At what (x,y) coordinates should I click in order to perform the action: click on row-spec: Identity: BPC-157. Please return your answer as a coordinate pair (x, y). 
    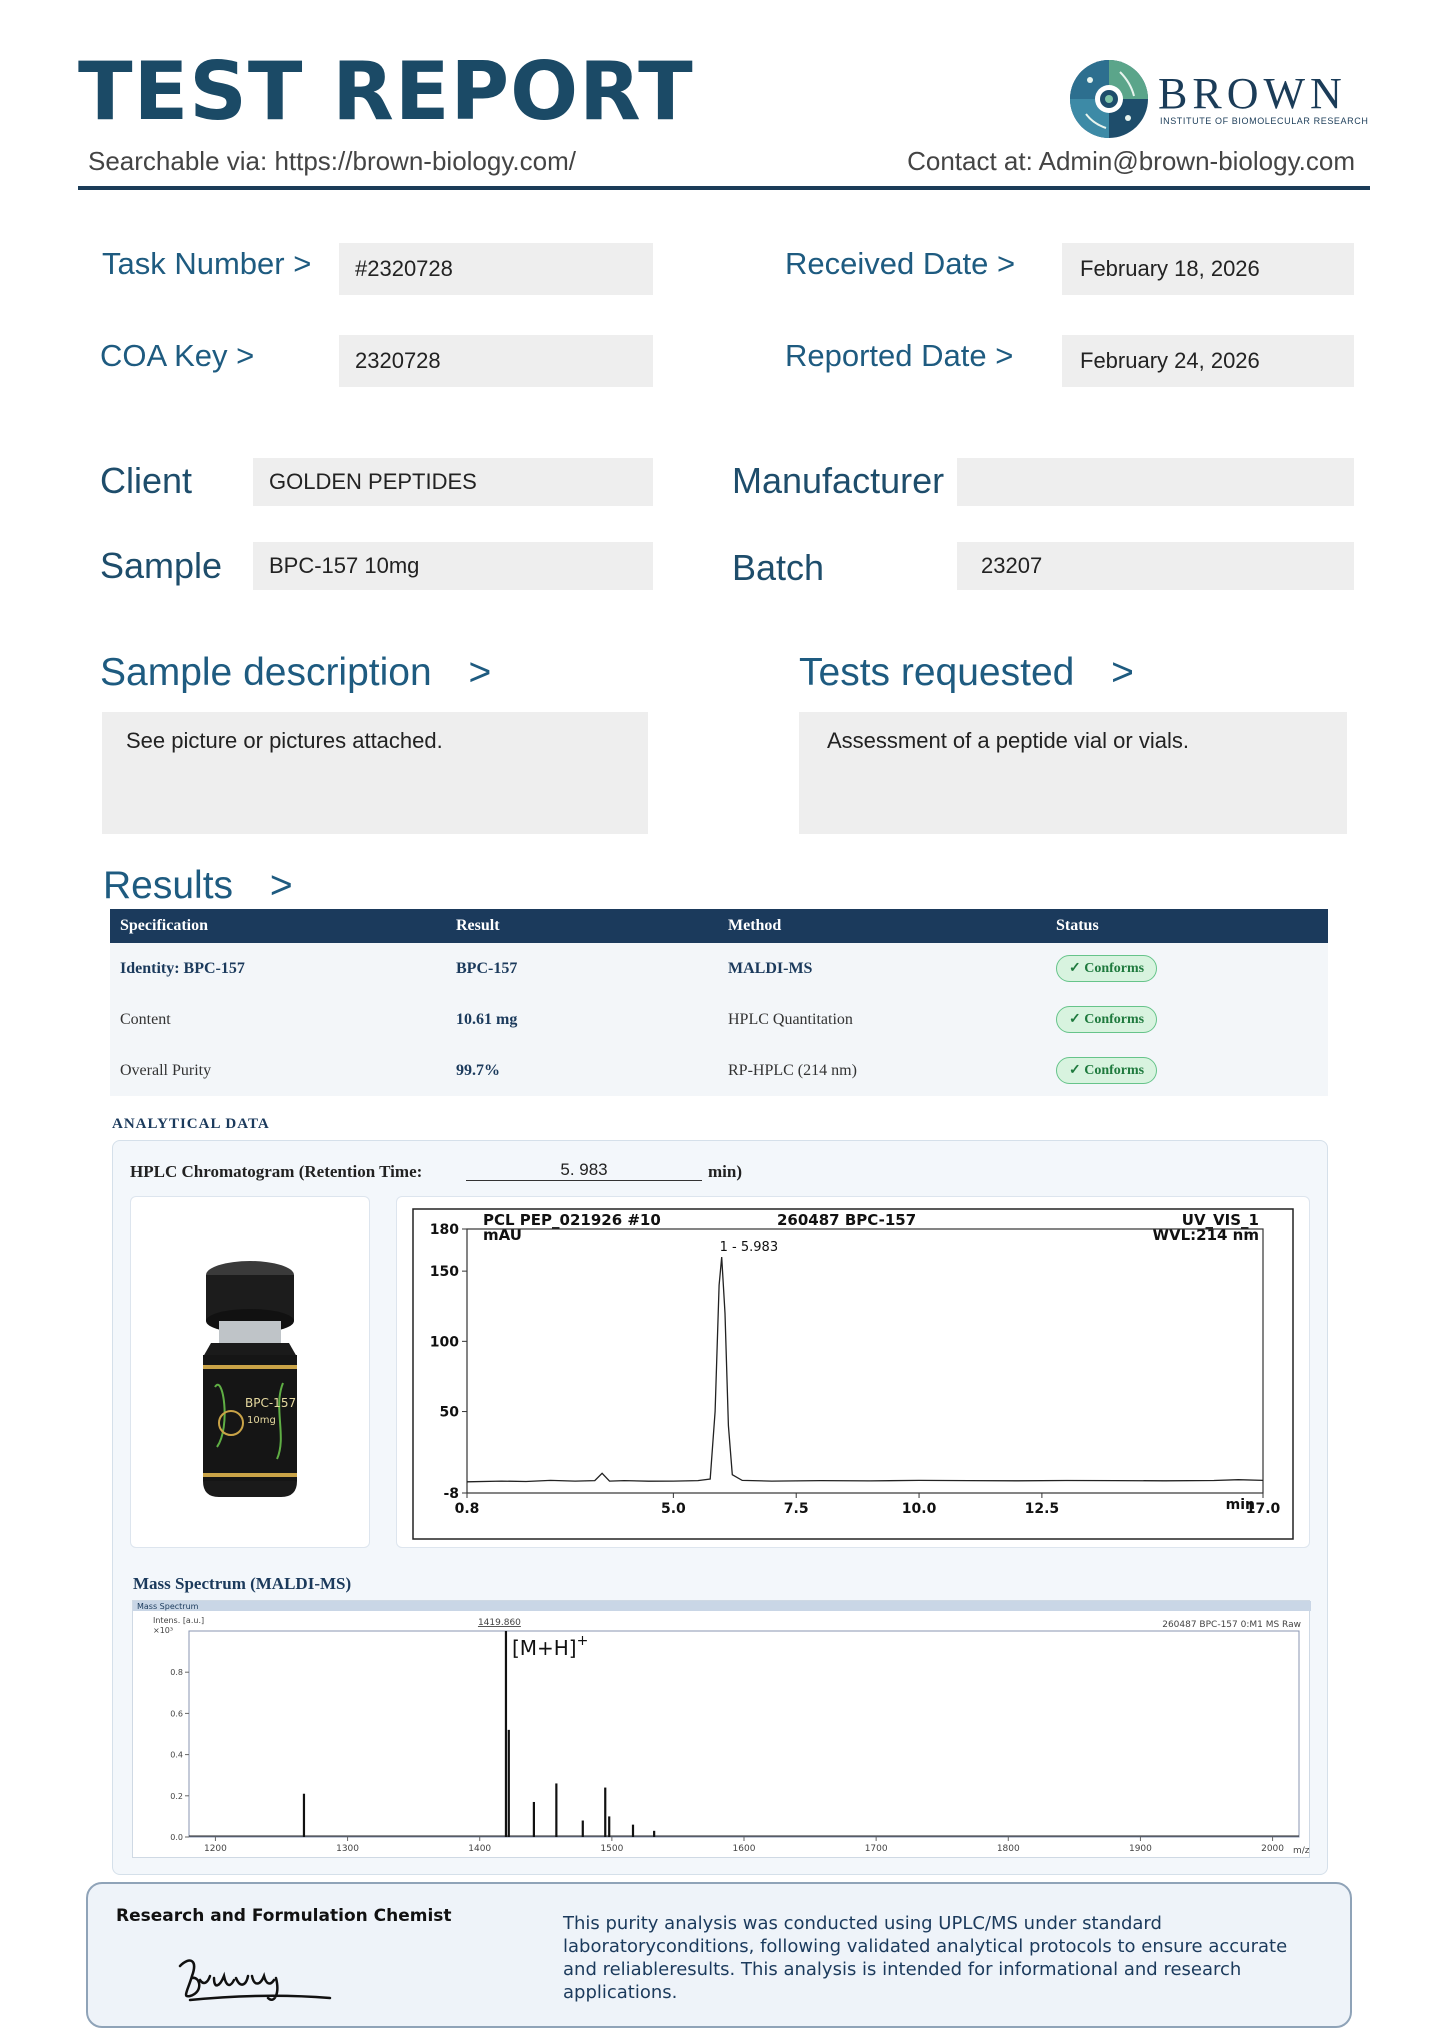
    Looking at the image, I should click on (182, 968).